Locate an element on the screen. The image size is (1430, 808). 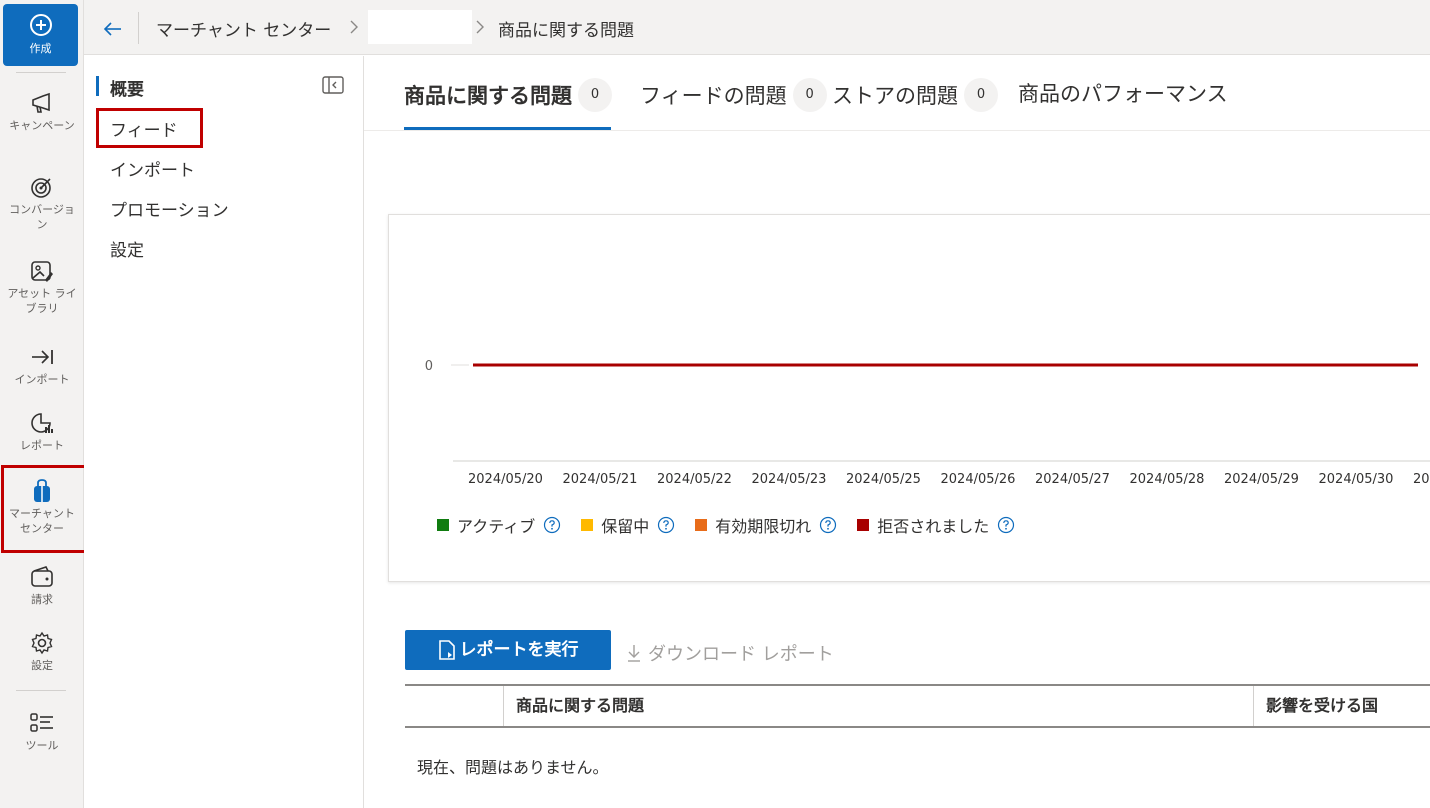
x-tick-label: 2024/05/26 is located at coordinates (978, 479).